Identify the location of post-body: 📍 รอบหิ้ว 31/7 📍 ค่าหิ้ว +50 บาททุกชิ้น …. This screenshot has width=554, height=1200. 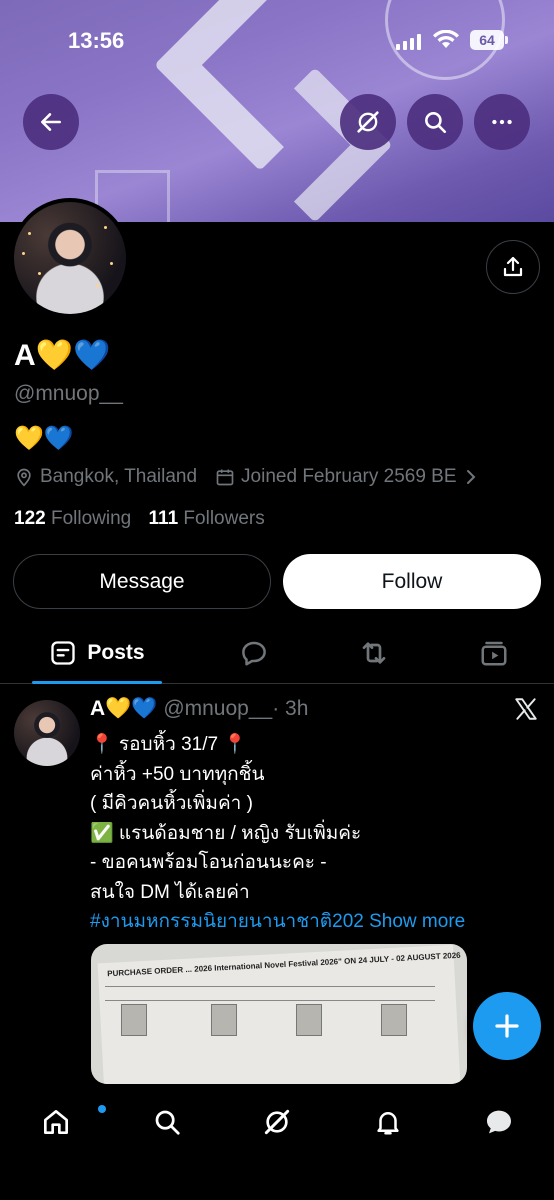
(315, 833).